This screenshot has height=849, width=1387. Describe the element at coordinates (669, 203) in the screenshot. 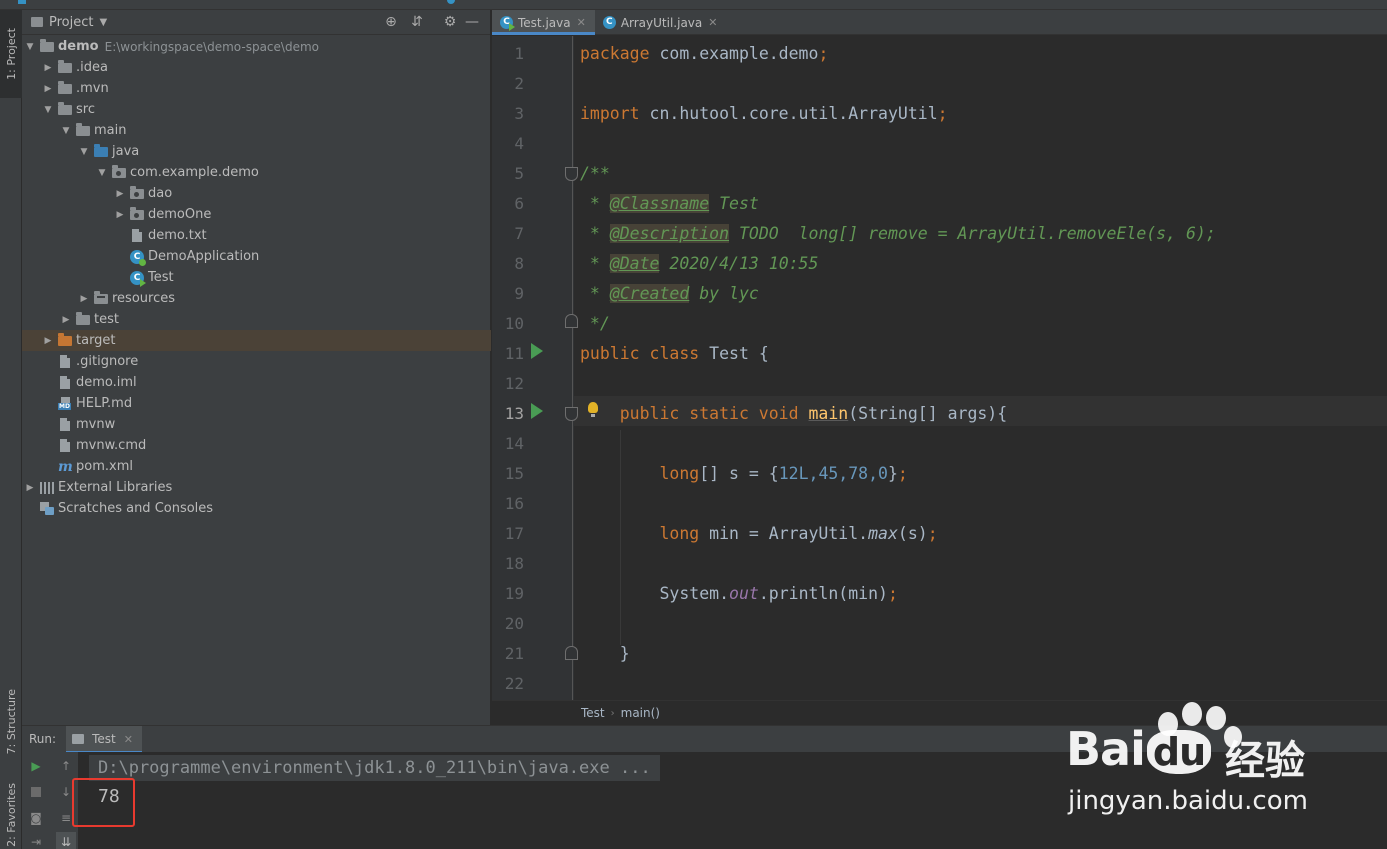

I see `code-line-6: * @Classname Test` at that location.